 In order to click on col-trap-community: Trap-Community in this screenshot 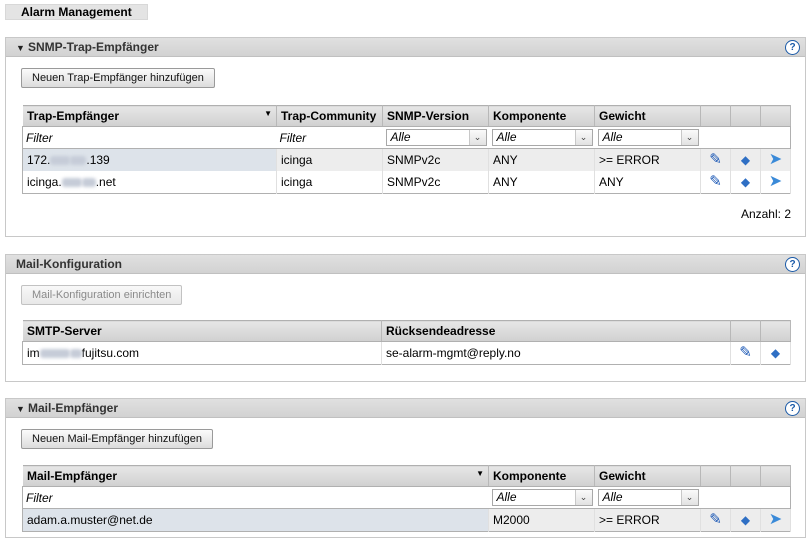, I will do `click(329, 116)`.